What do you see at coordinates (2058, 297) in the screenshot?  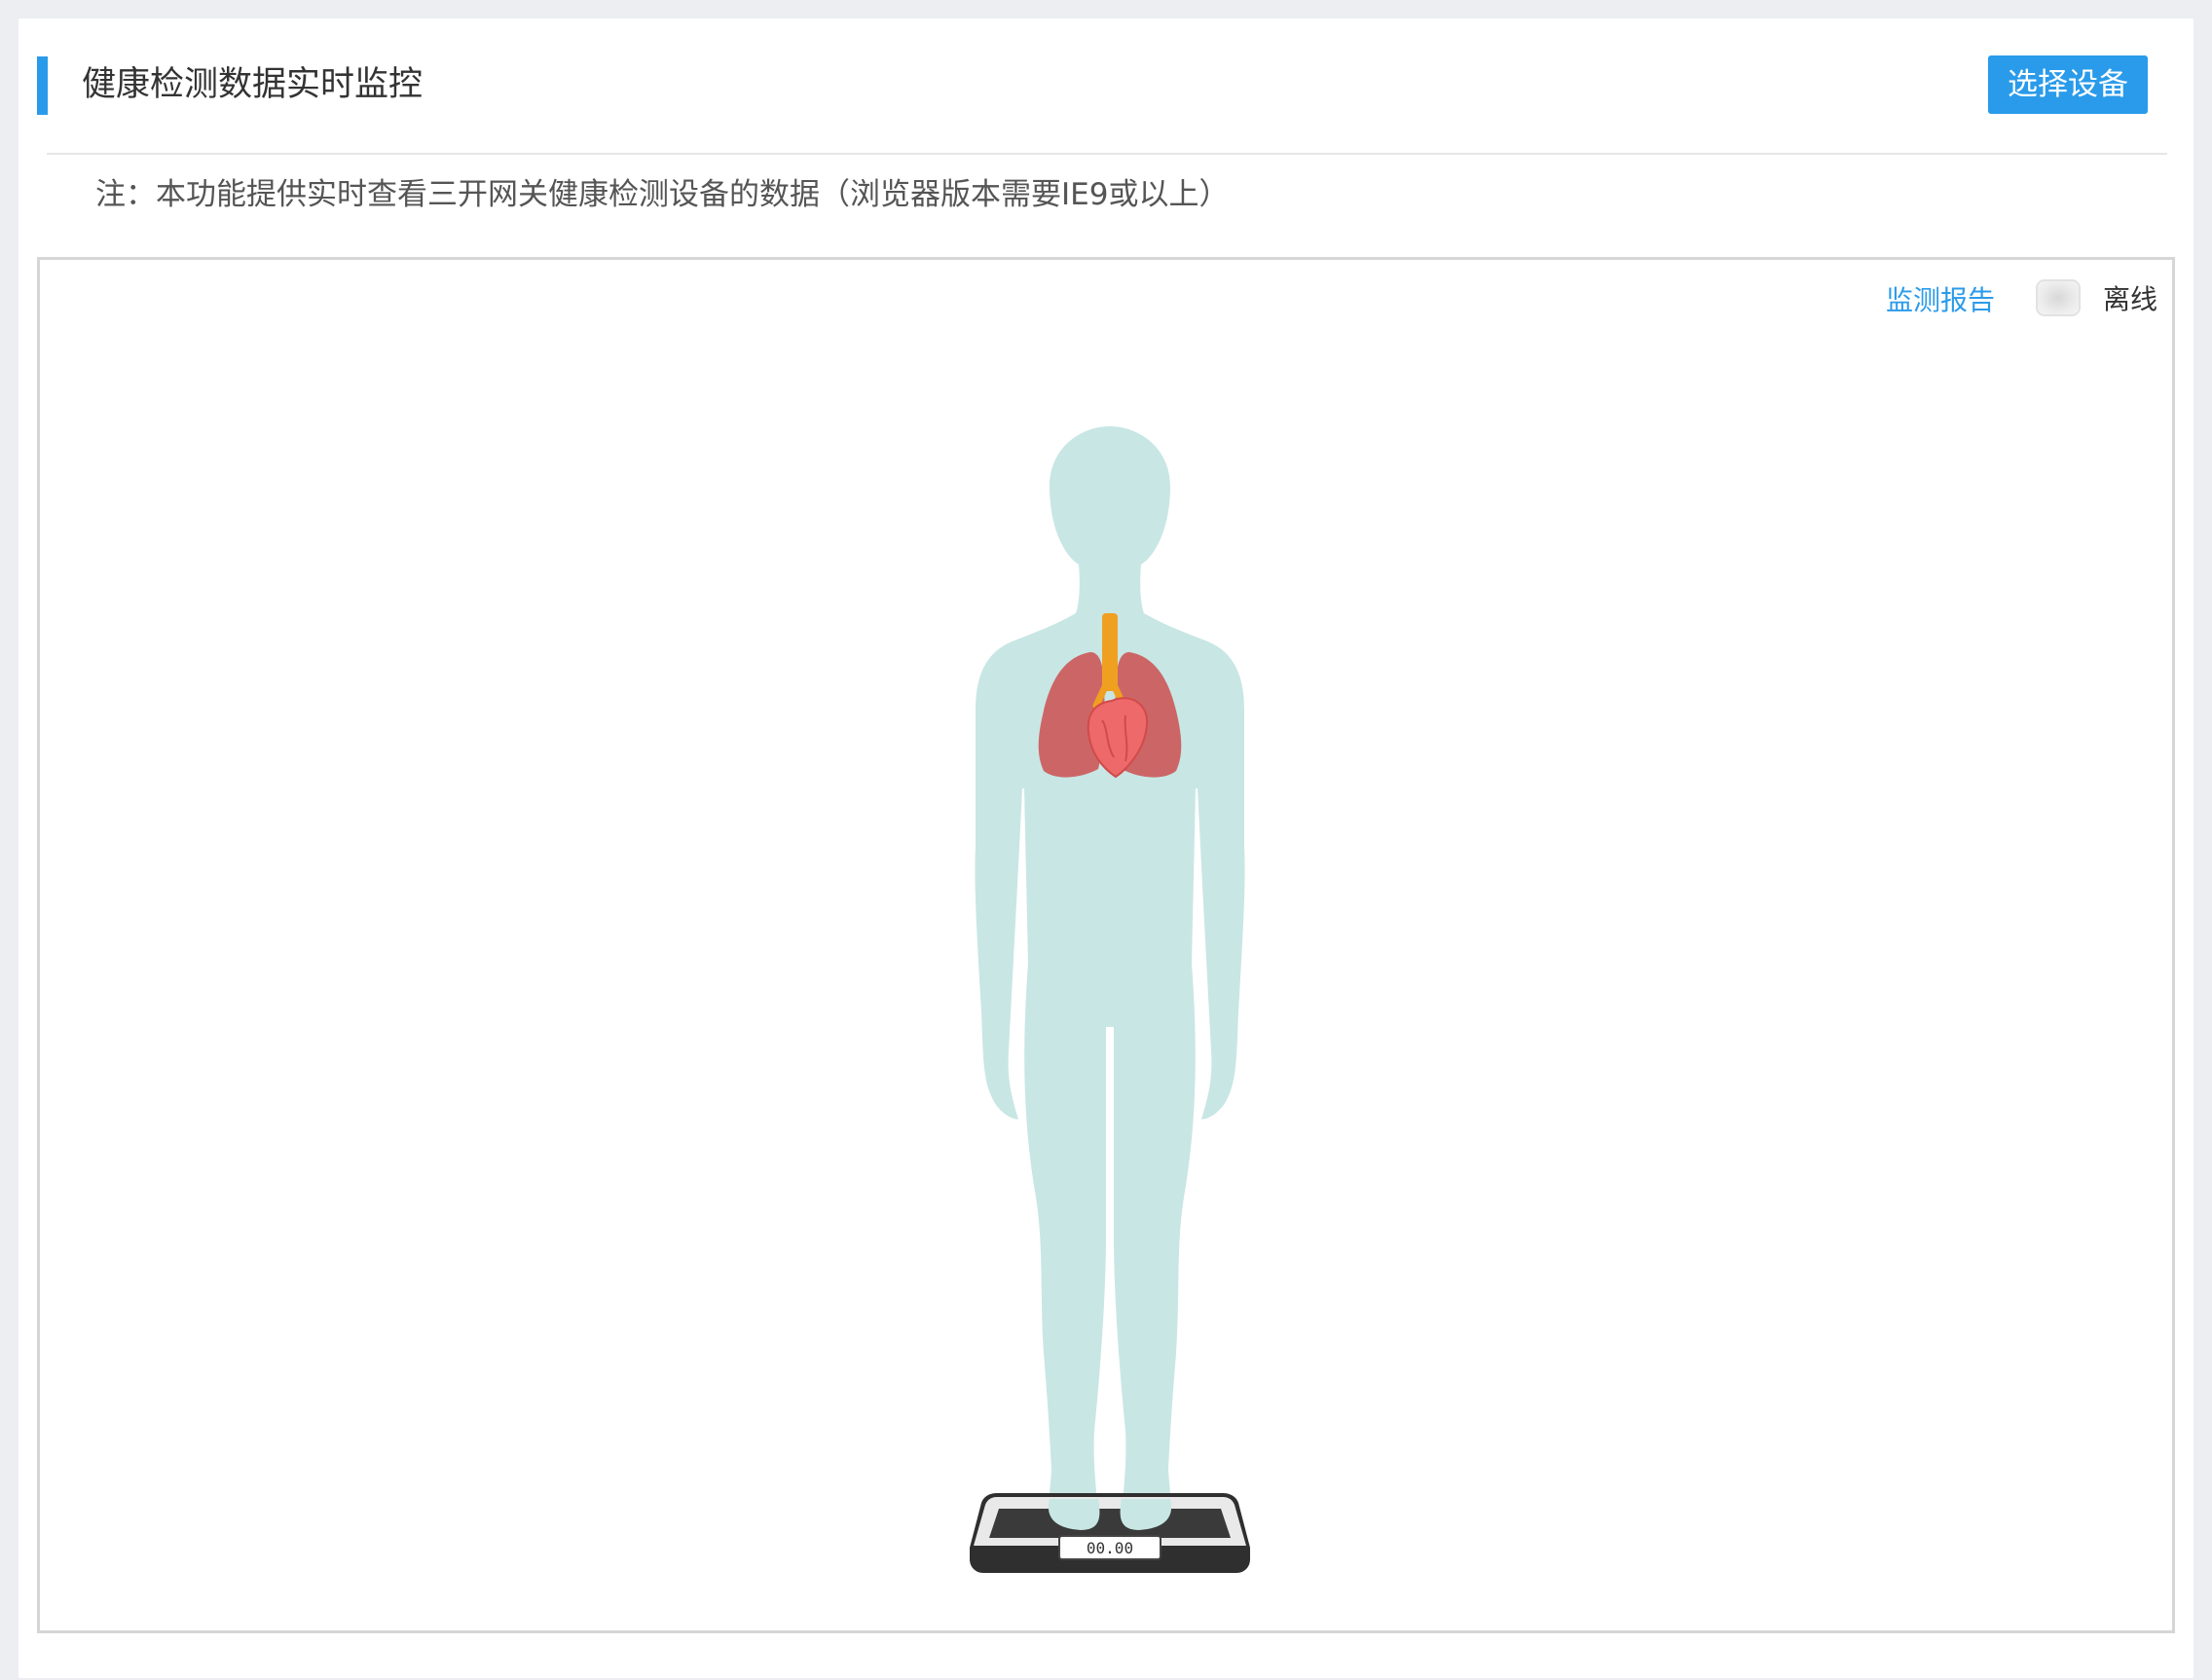 I see `status-indicator-icon` at bounding box center [2058, 297].